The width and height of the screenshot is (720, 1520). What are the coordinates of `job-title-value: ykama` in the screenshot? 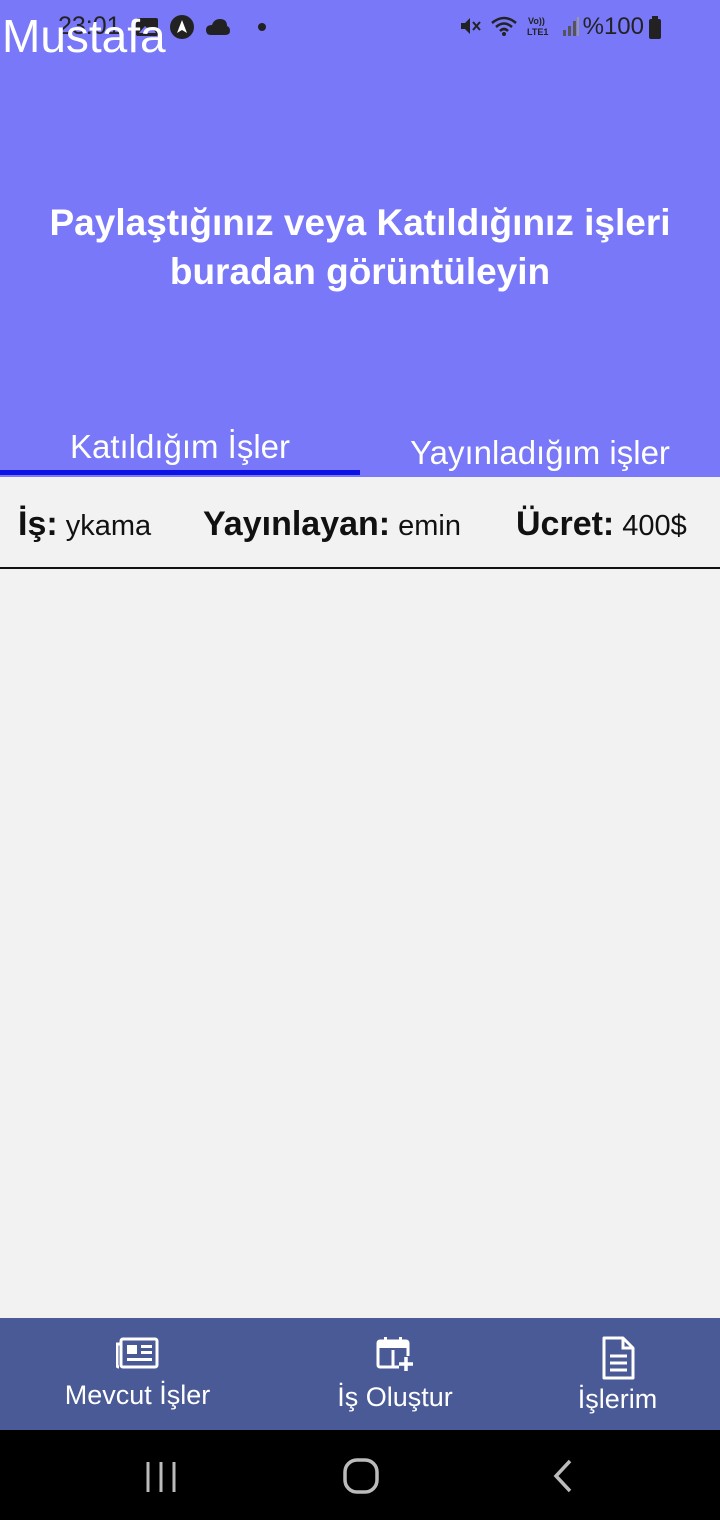 It's located at (108, 526).